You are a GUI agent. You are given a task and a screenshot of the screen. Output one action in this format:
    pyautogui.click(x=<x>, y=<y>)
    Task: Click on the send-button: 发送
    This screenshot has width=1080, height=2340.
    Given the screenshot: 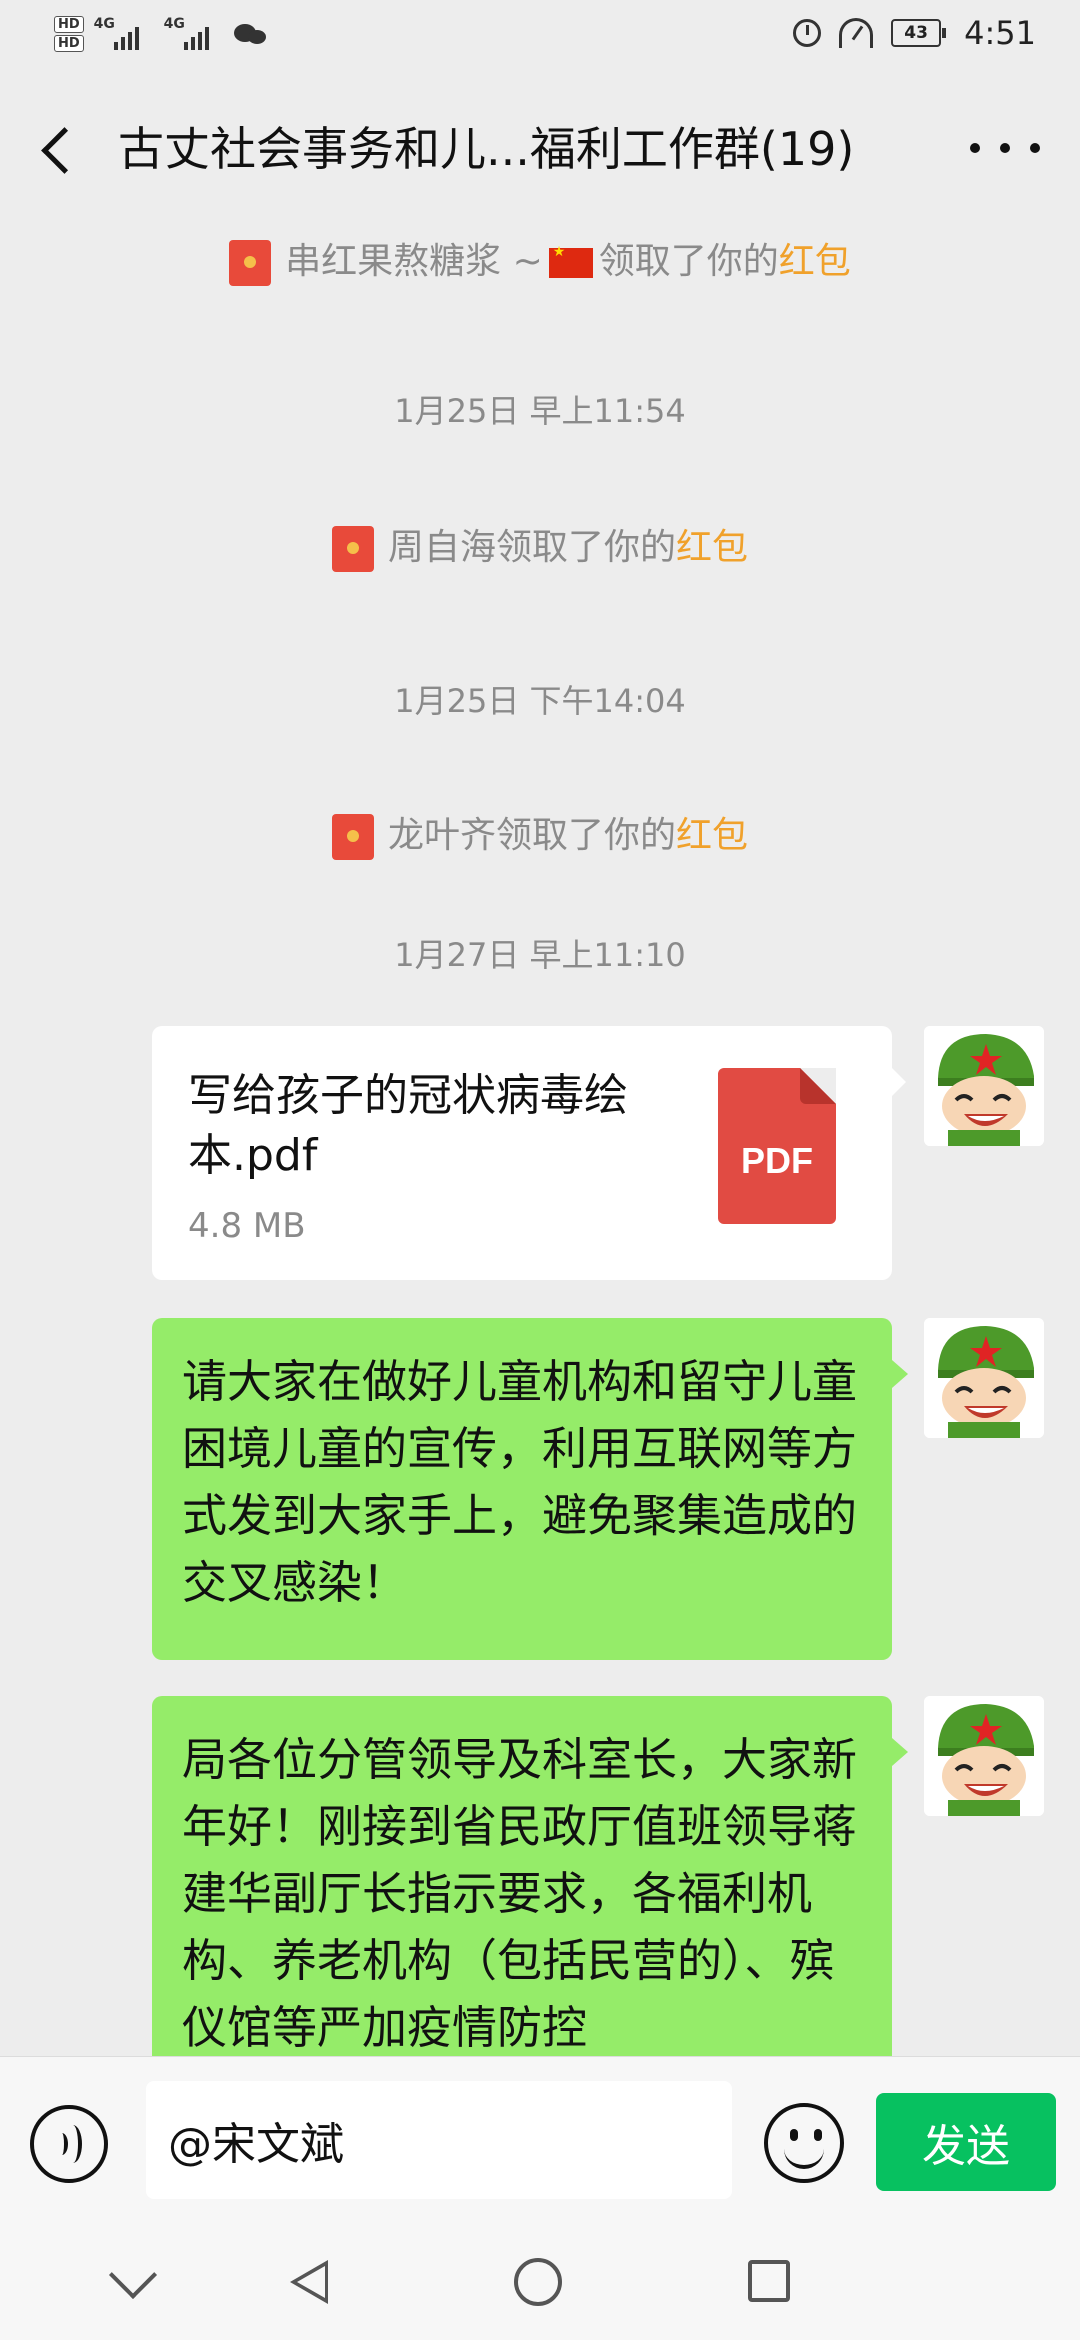 What is the action you would take?
    pyautogui.click(x=966, y=2142)
    